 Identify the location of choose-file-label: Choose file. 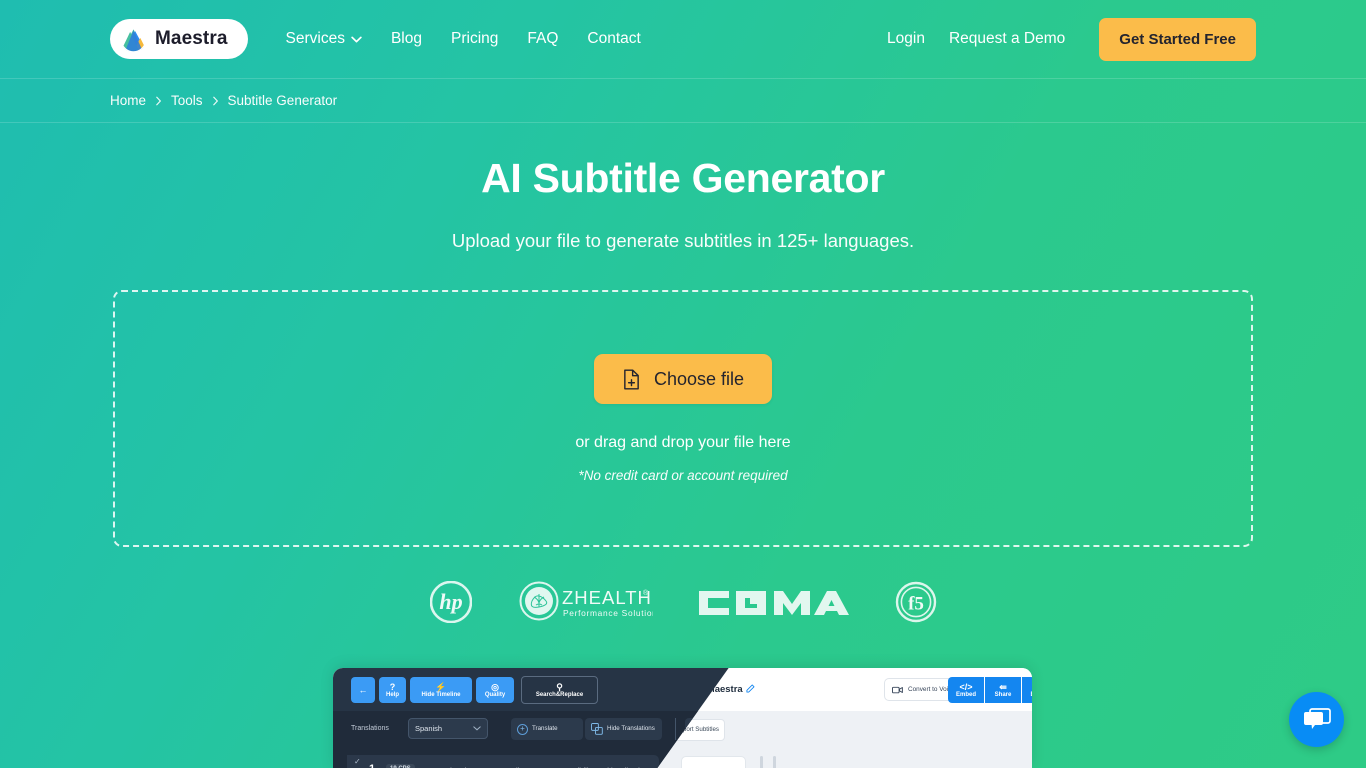
(699, 378).